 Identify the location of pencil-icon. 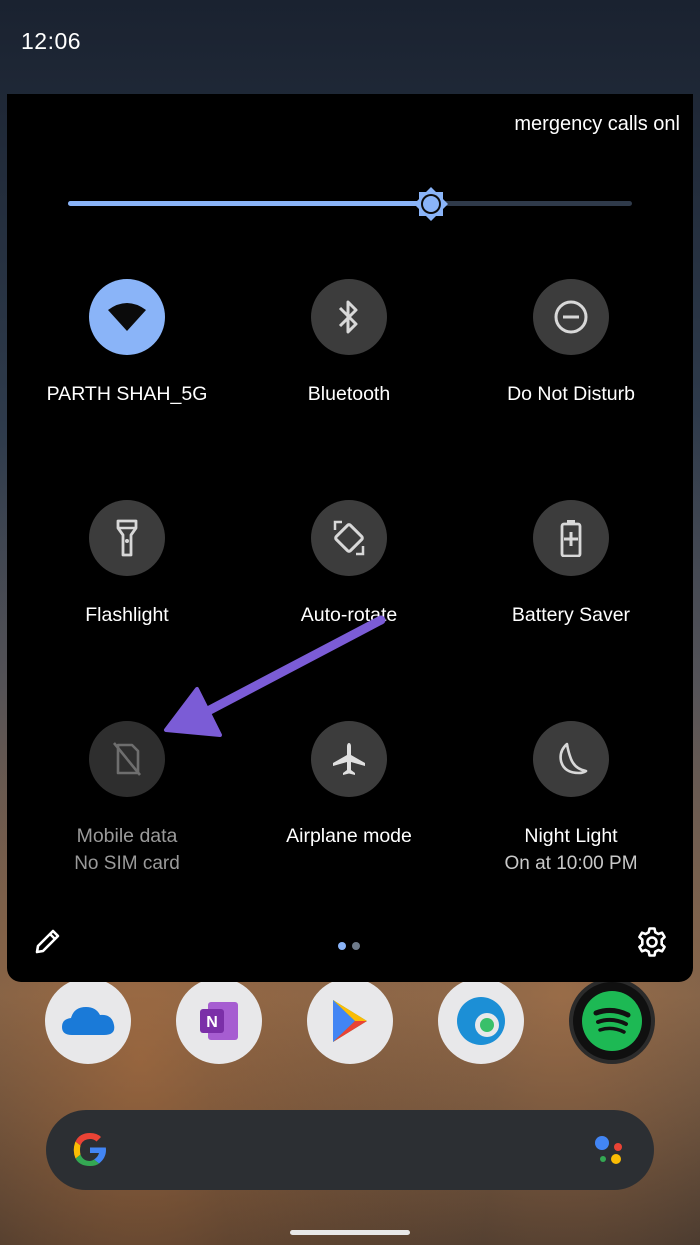
(48, 941).